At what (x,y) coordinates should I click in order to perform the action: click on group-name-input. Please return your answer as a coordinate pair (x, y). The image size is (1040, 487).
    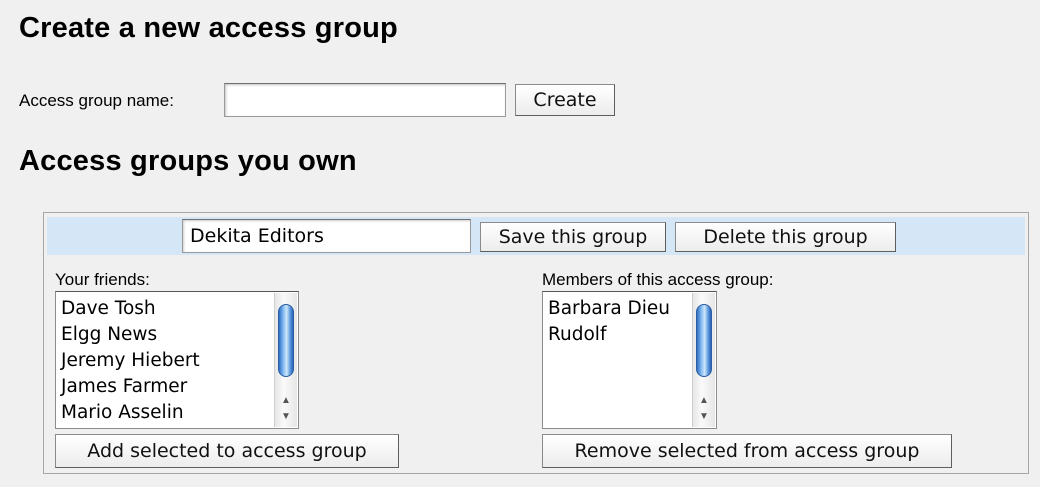
    Looking at the image, I should click on (326, 236).